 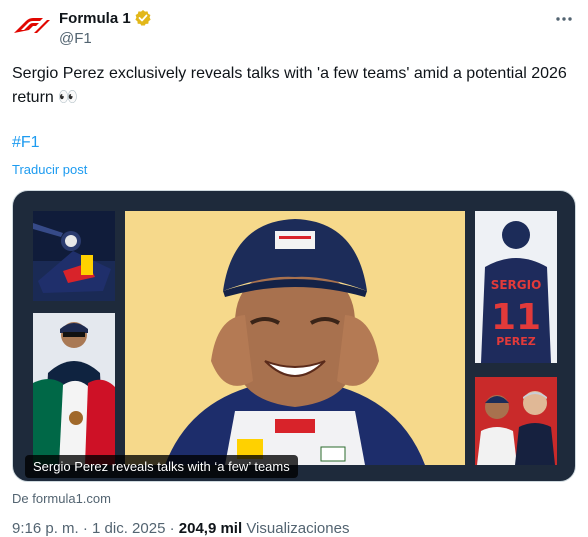 What do you see at coordinates (74, 256) in the screenshot?
I see `car-photo` at bounding box center [74, 256].